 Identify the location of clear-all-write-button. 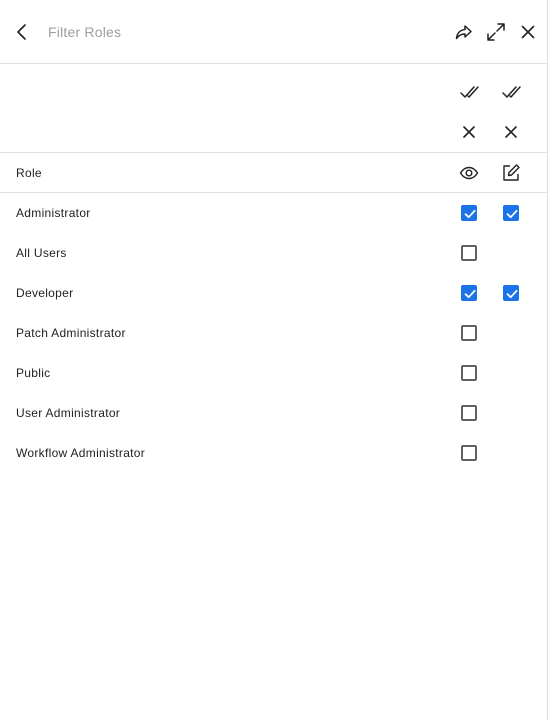
(511, 132).